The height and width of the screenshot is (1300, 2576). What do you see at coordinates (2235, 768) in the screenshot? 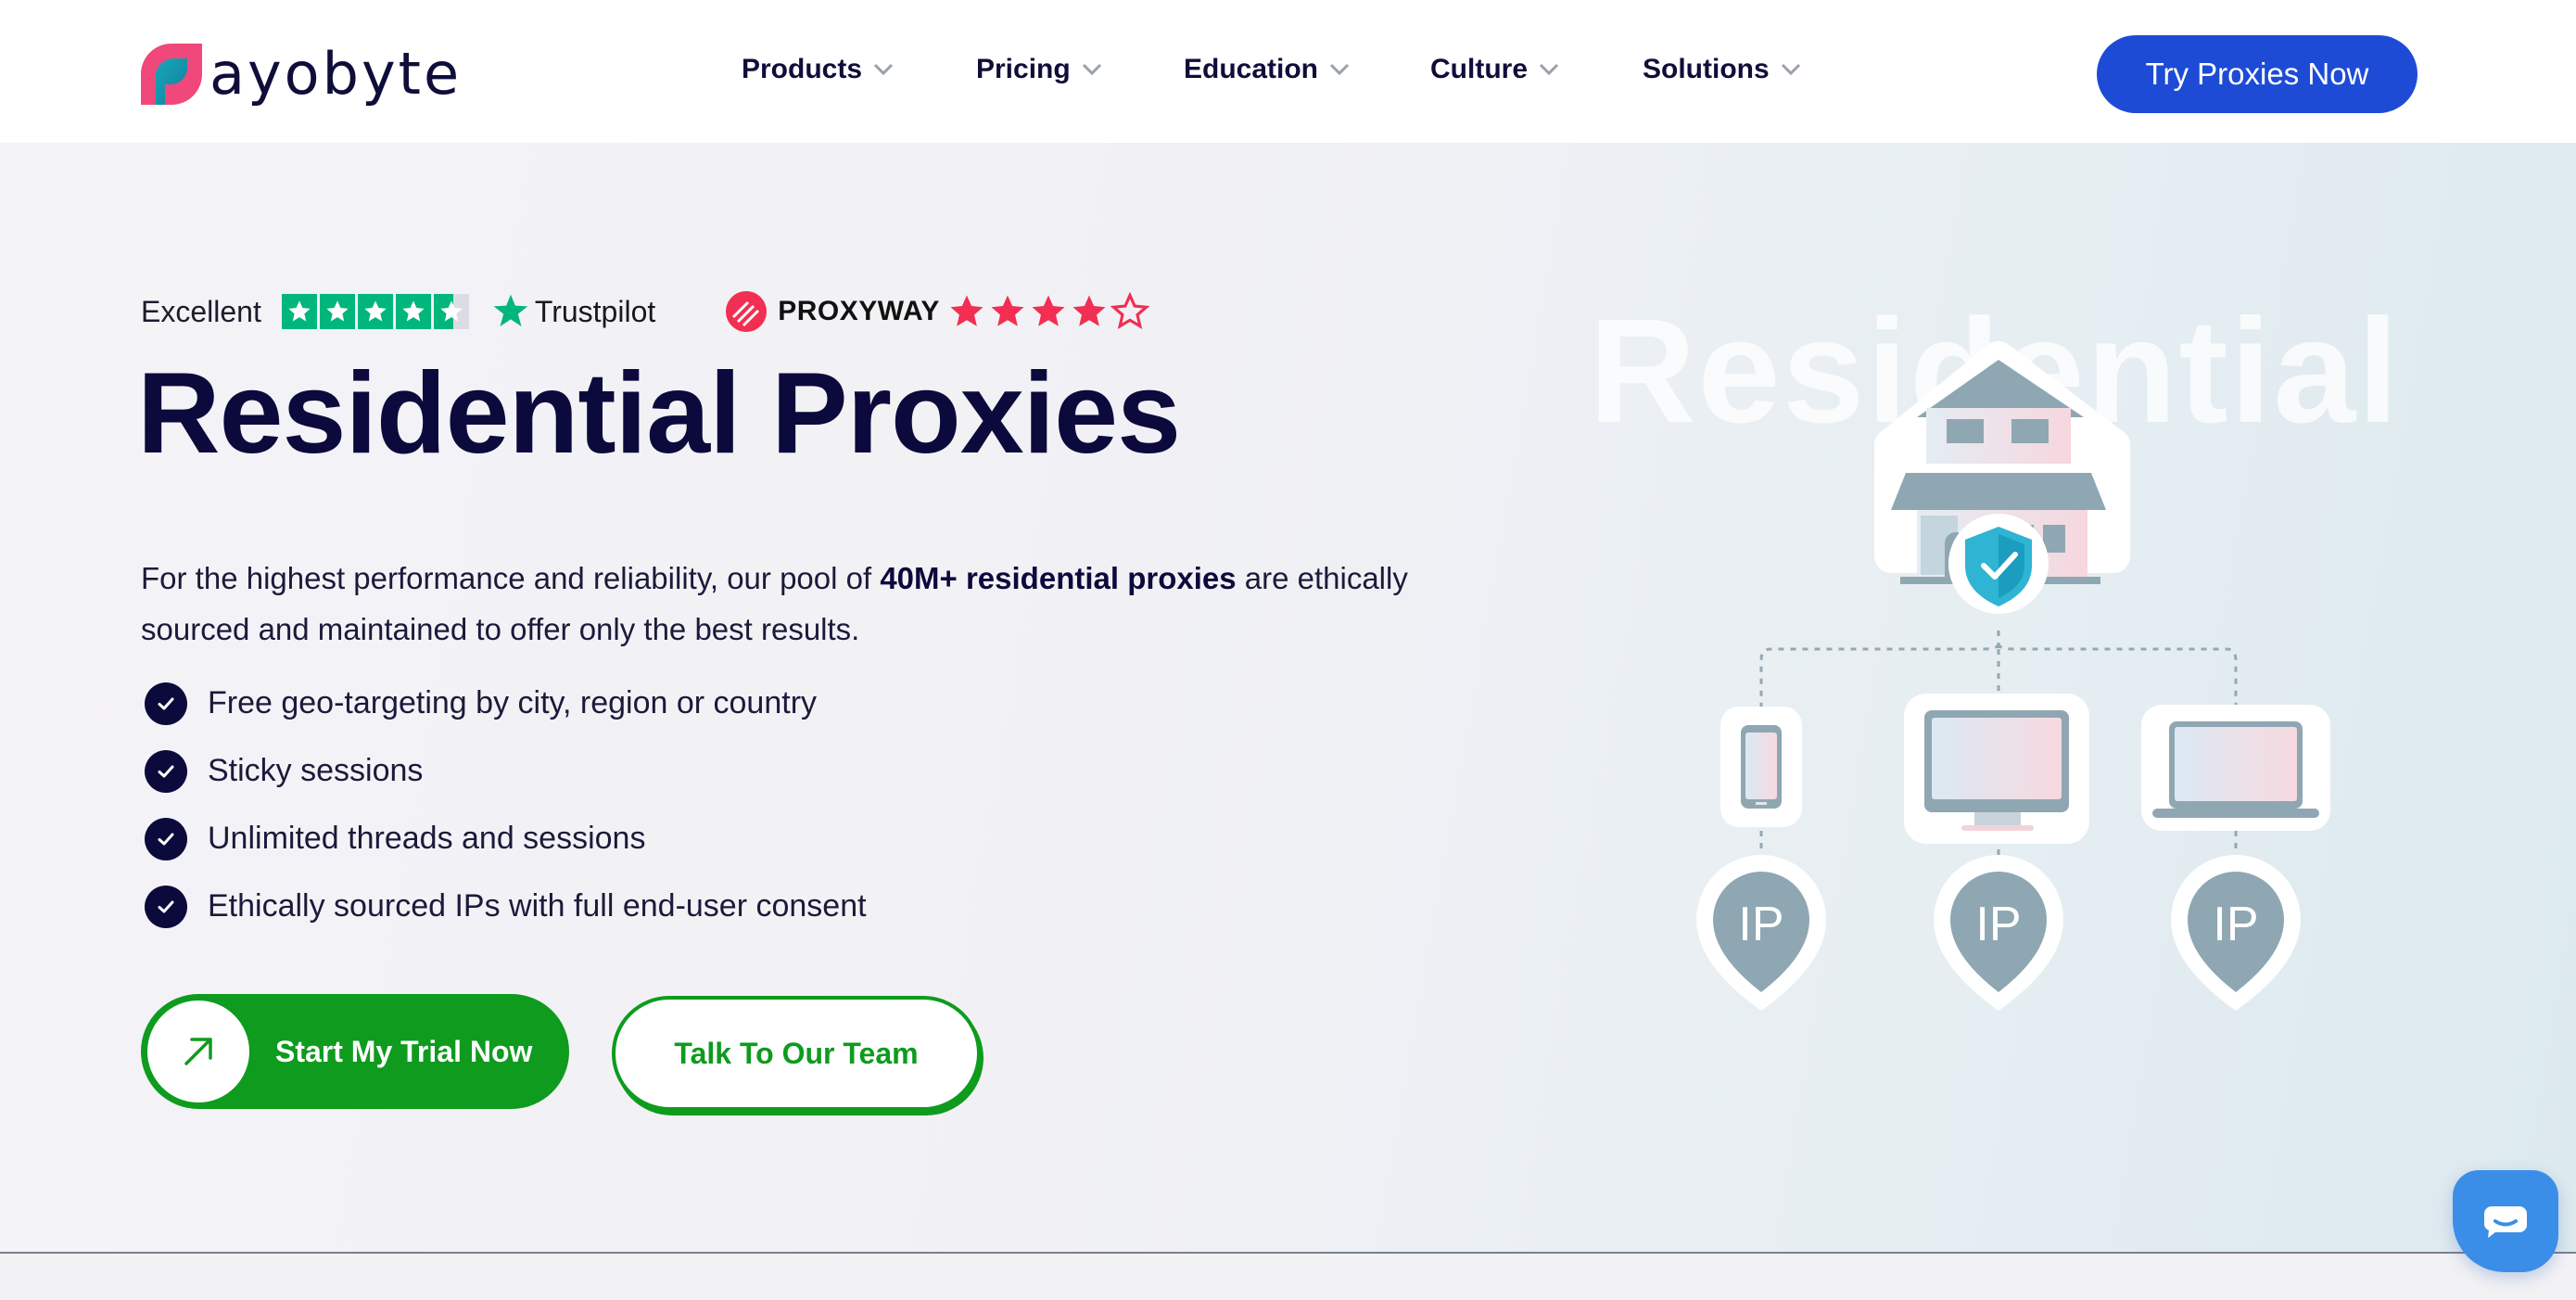
I see `laptop-icon` at bounding box center [2235, 768].